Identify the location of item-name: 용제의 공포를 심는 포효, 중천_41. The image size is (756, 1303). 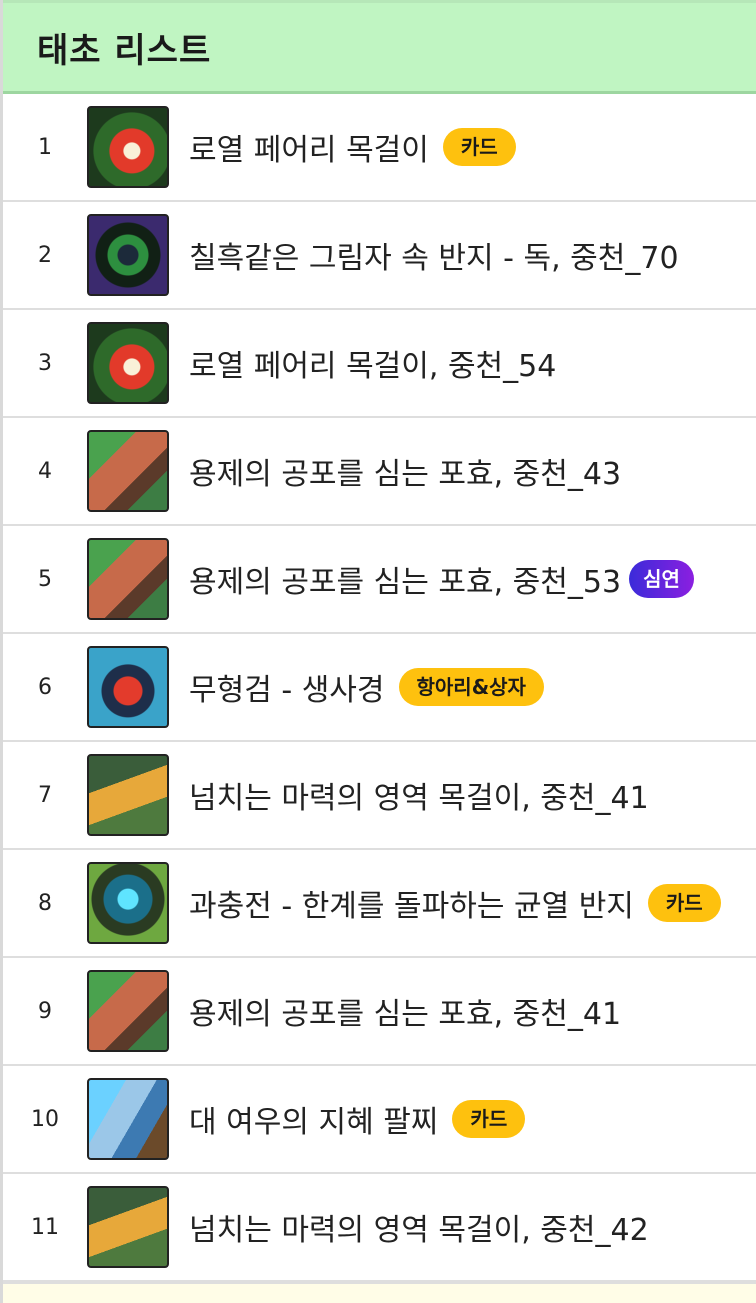
(405, 1011).